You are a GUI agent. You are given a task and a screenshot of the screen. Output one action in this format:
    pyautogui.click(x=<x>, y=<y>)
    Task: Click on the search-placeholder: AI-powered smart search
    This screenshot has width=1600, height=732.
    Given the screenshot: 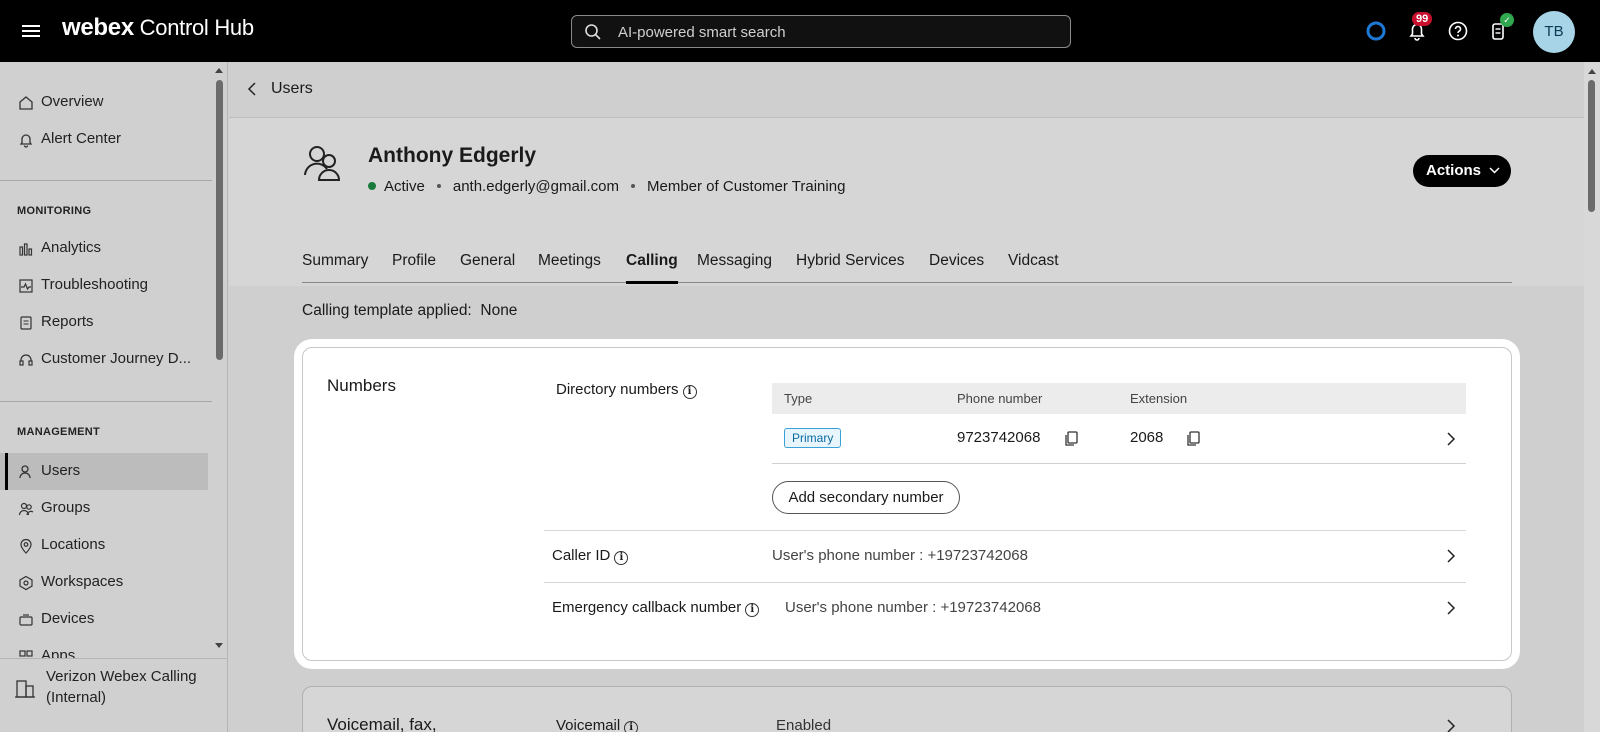 What is the action you would take?
    pyautogui.click(x=702, y=32)
    